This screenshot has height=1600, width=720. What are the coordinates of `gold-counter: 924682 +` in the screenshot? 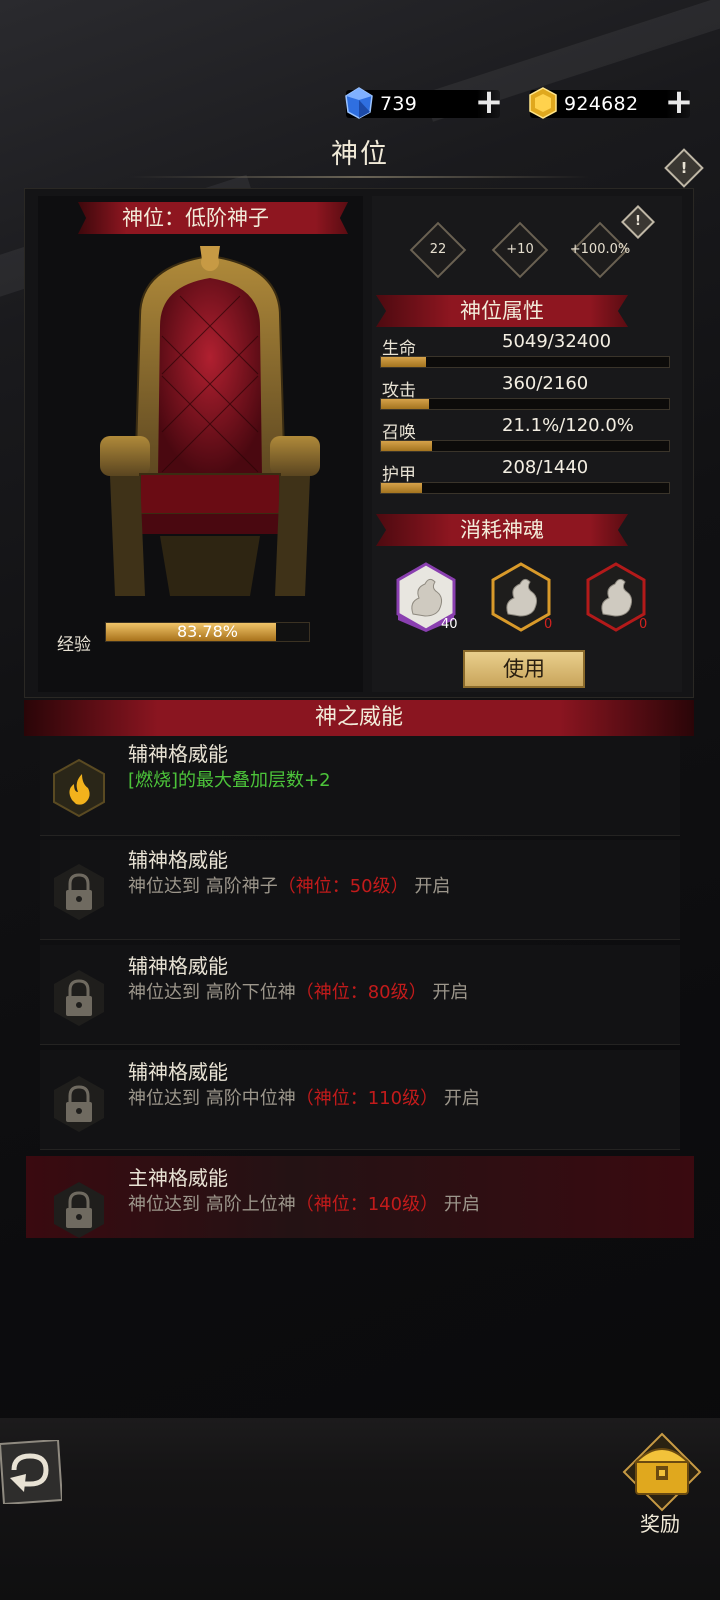 It's located at (611, 102).